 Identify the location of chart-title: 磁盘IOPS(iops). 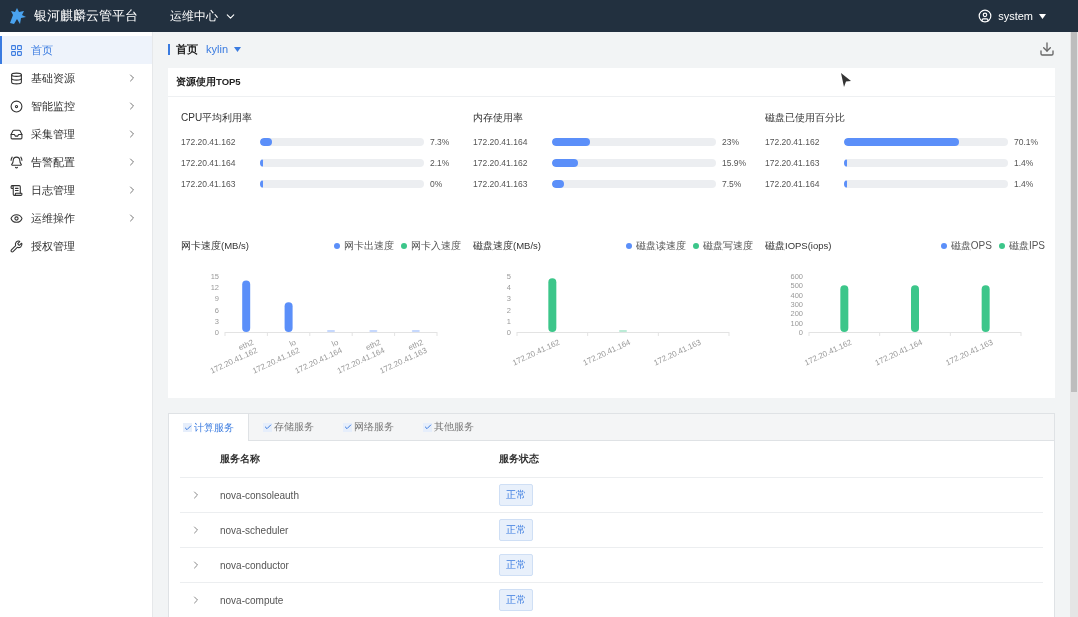
(799, 246).